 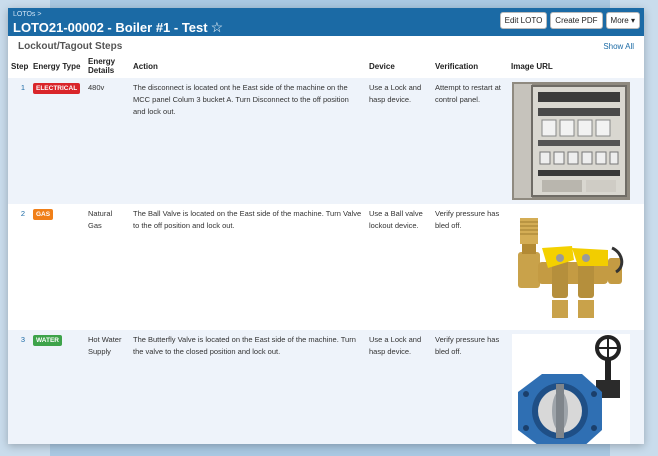 I want to click on step-number: 3, so click(x=22, y=339).